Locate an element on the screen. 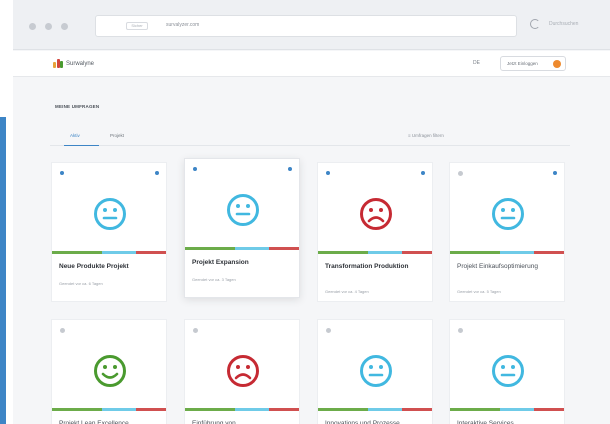 Image resolution: width=610 pixels, height=424 pixels. reload-icon is located at coordinates (535, 24).